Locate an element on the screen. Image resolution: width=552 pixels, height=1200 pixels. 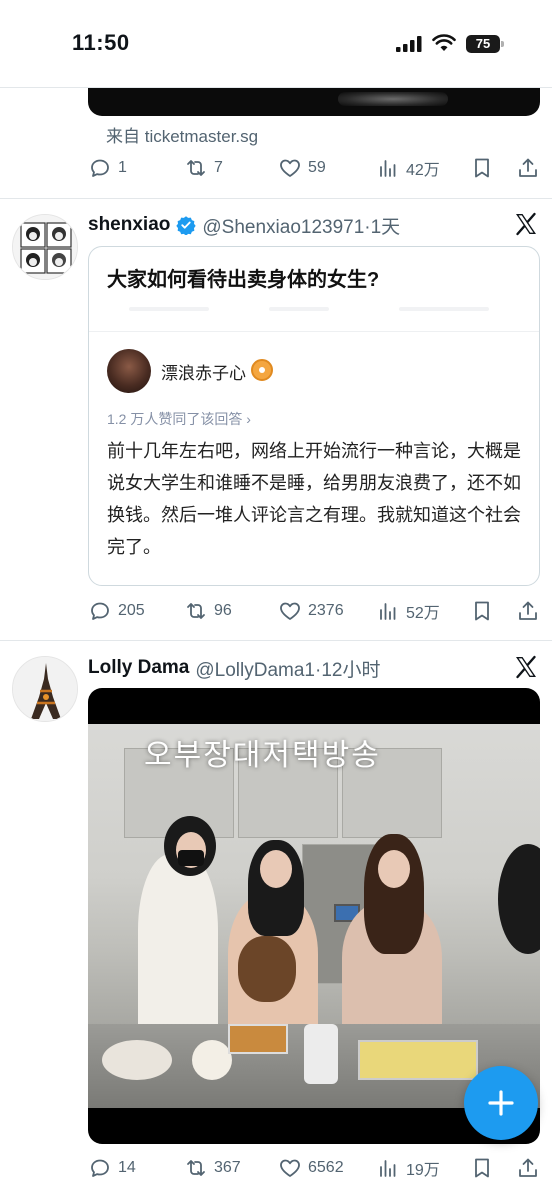
wifi-icon is located at coordinates (444, 42).